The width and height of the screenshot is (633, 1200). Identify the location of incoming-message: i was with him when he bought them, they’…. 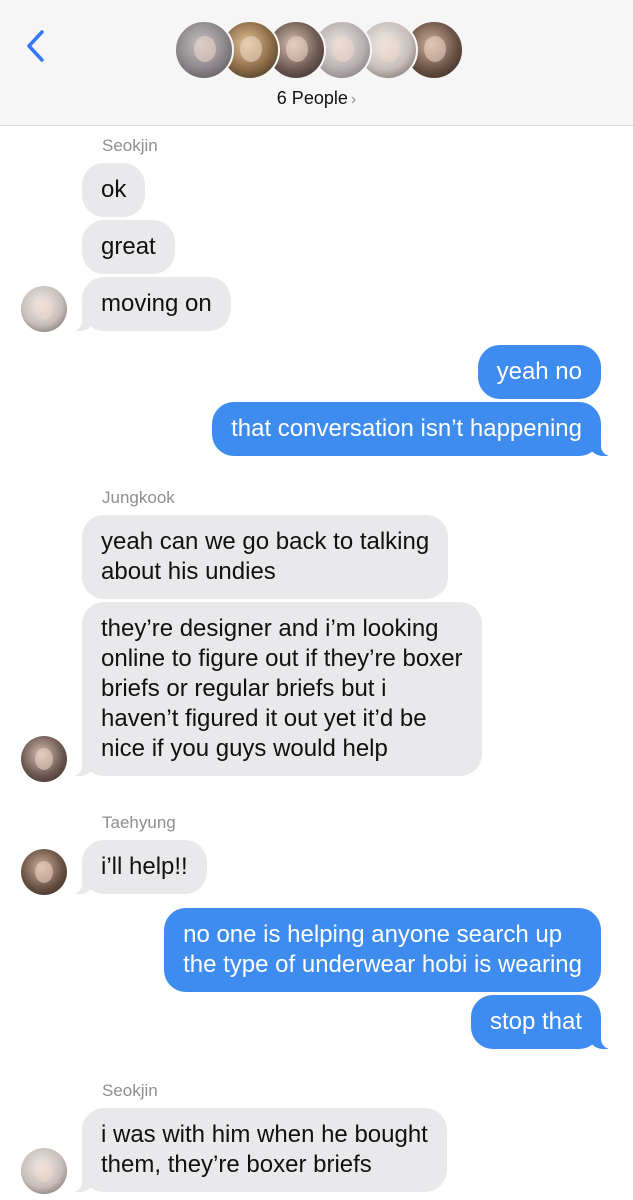
(259, 1150).